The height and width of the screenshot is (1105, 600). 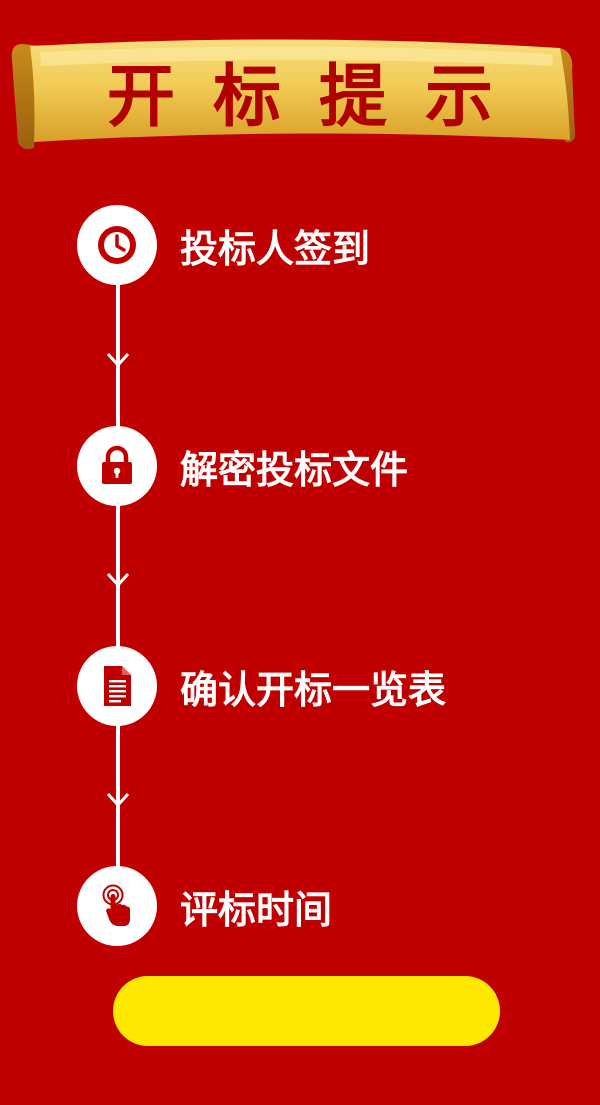 I want to click on step-1-badge, so click(x=117, y=245).